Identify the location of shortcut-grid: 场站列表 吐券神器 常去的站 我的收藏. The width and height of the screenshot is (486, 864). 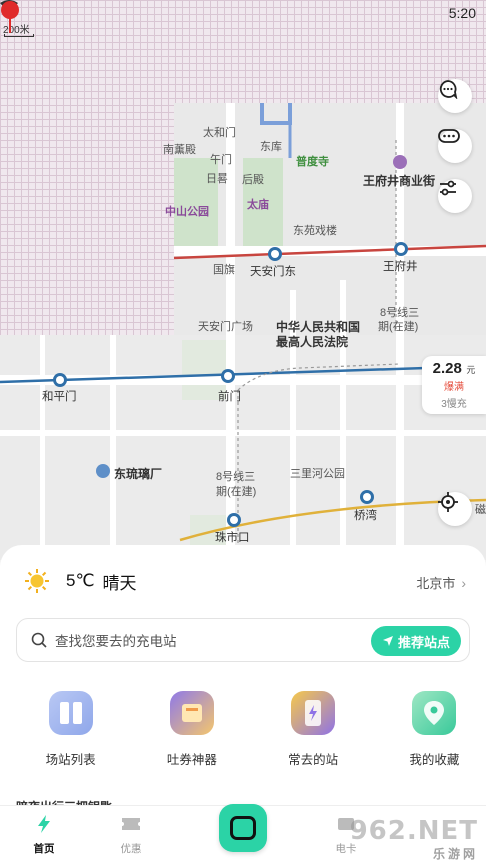
(243, 729).